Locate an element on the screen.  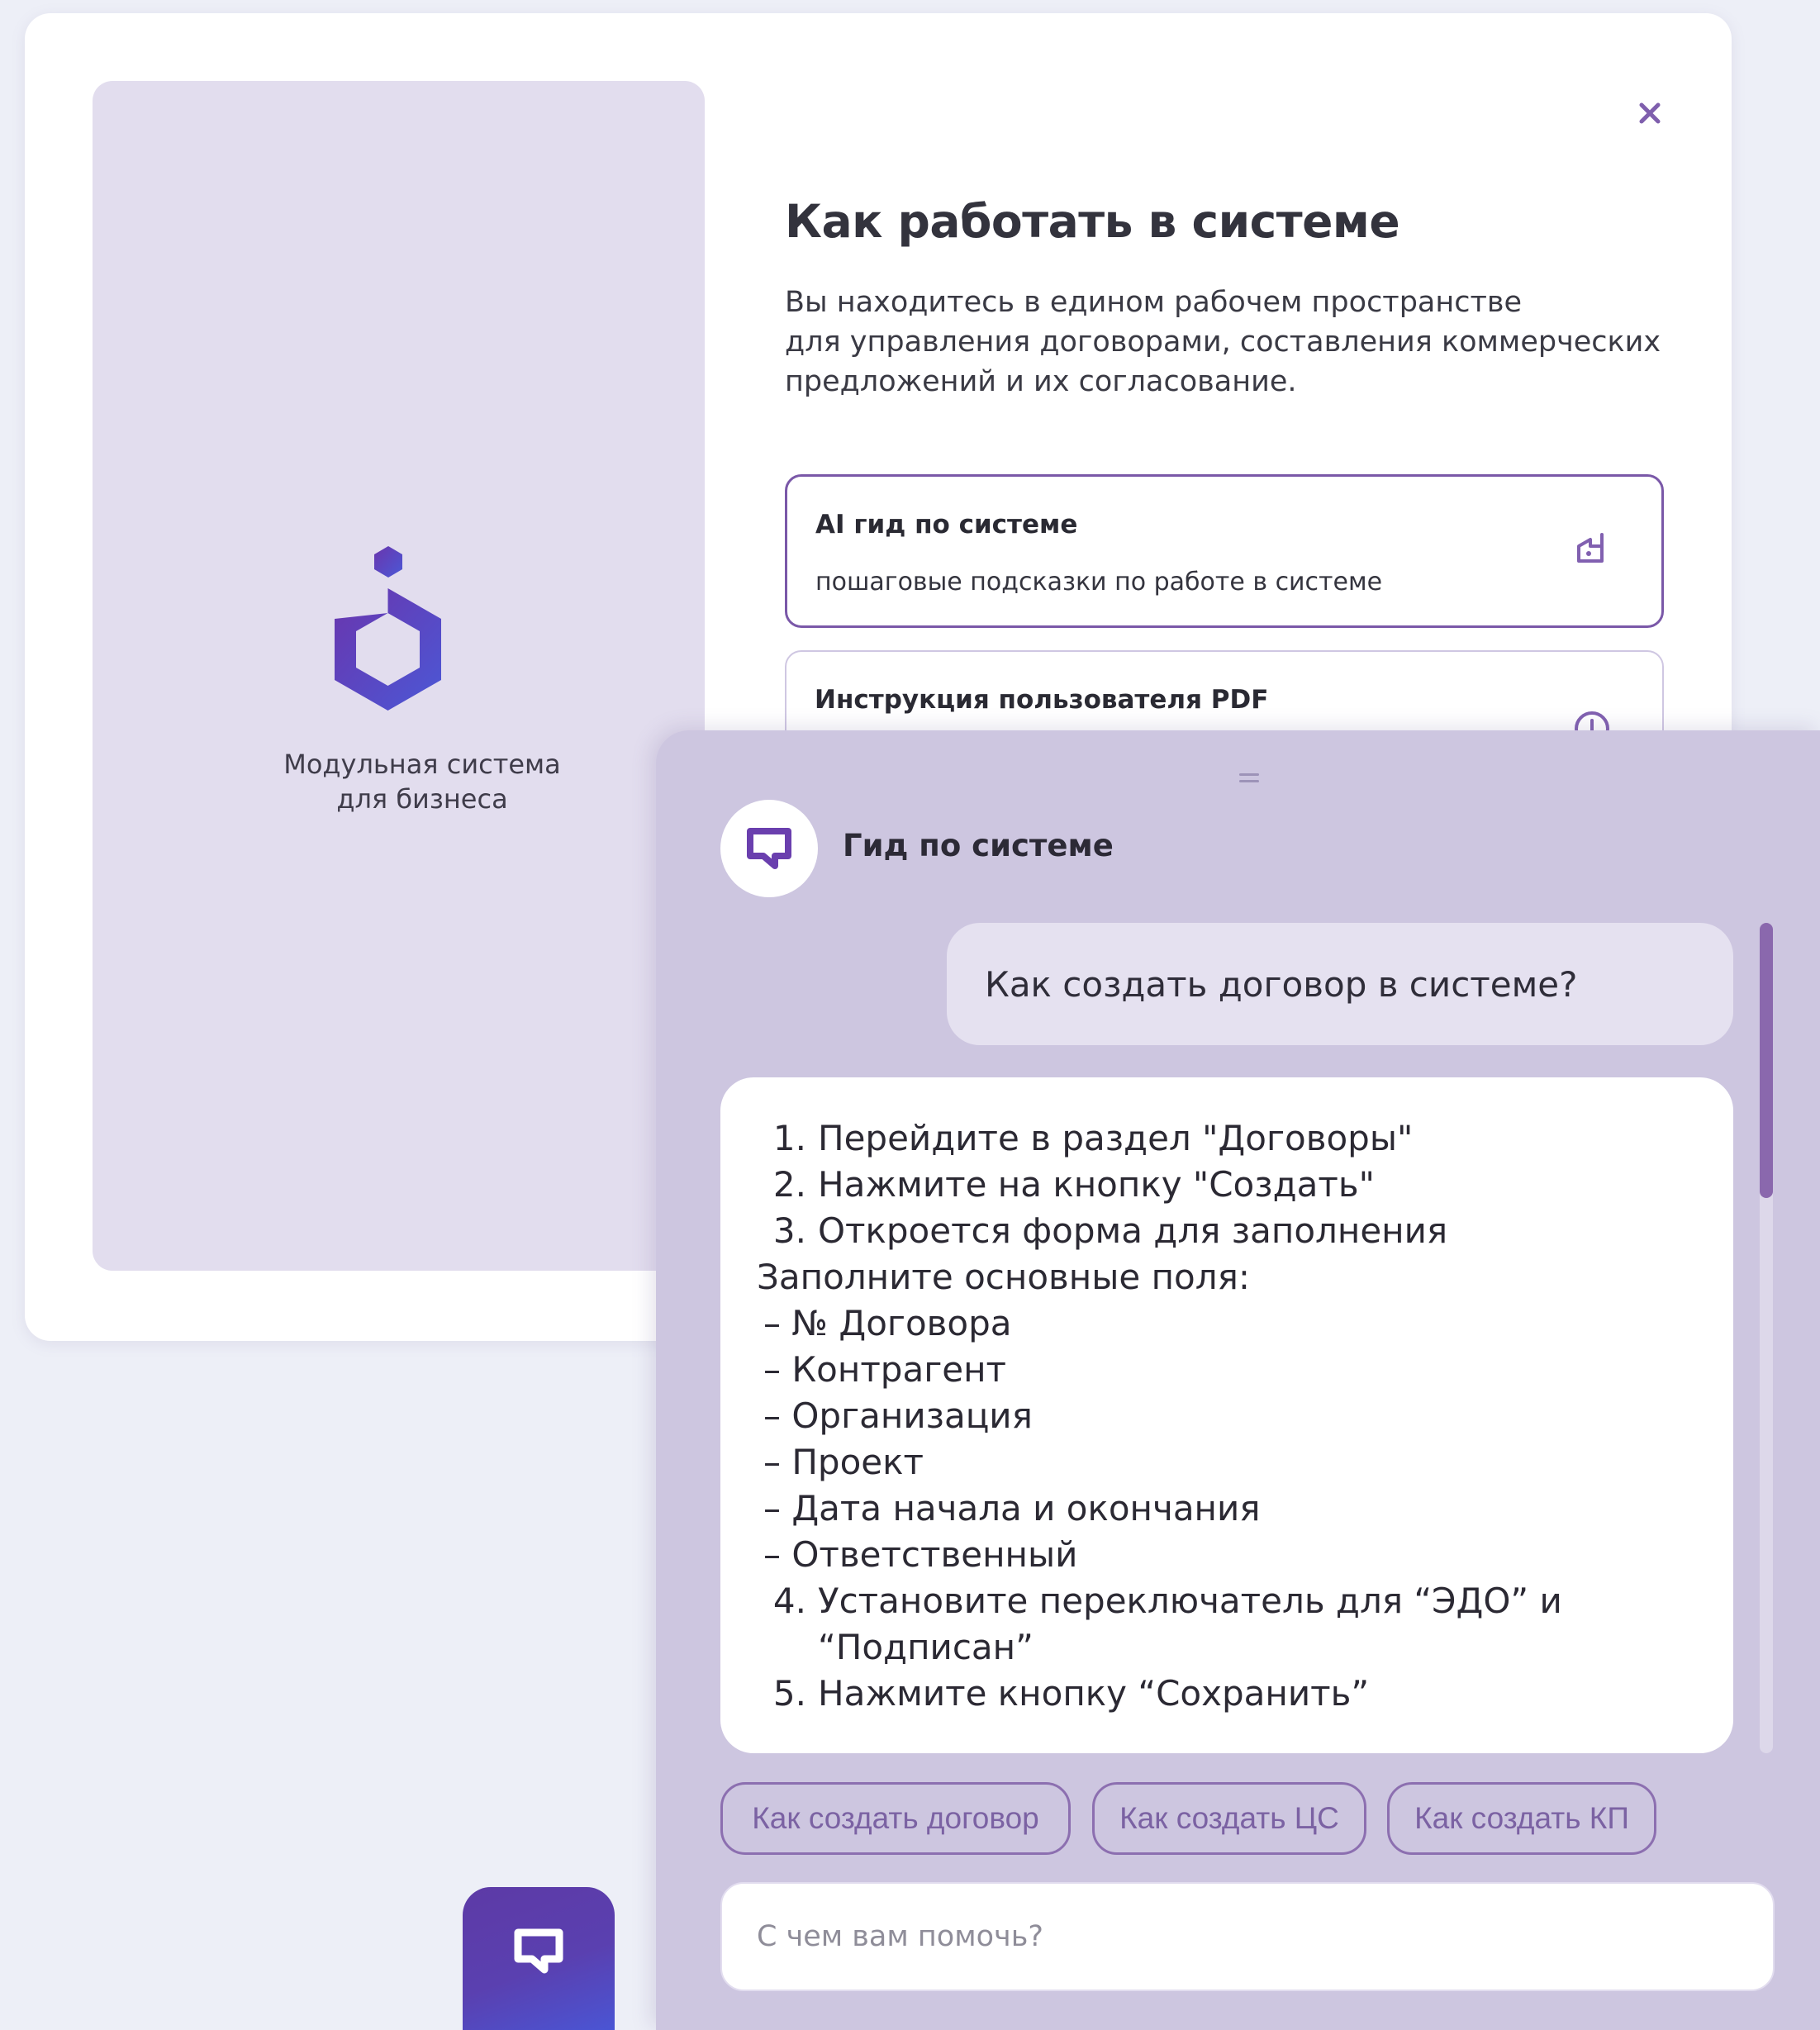
list-item: 2. Нажмите на кнопку "Создать" is located at coordinates (1073, 1185).